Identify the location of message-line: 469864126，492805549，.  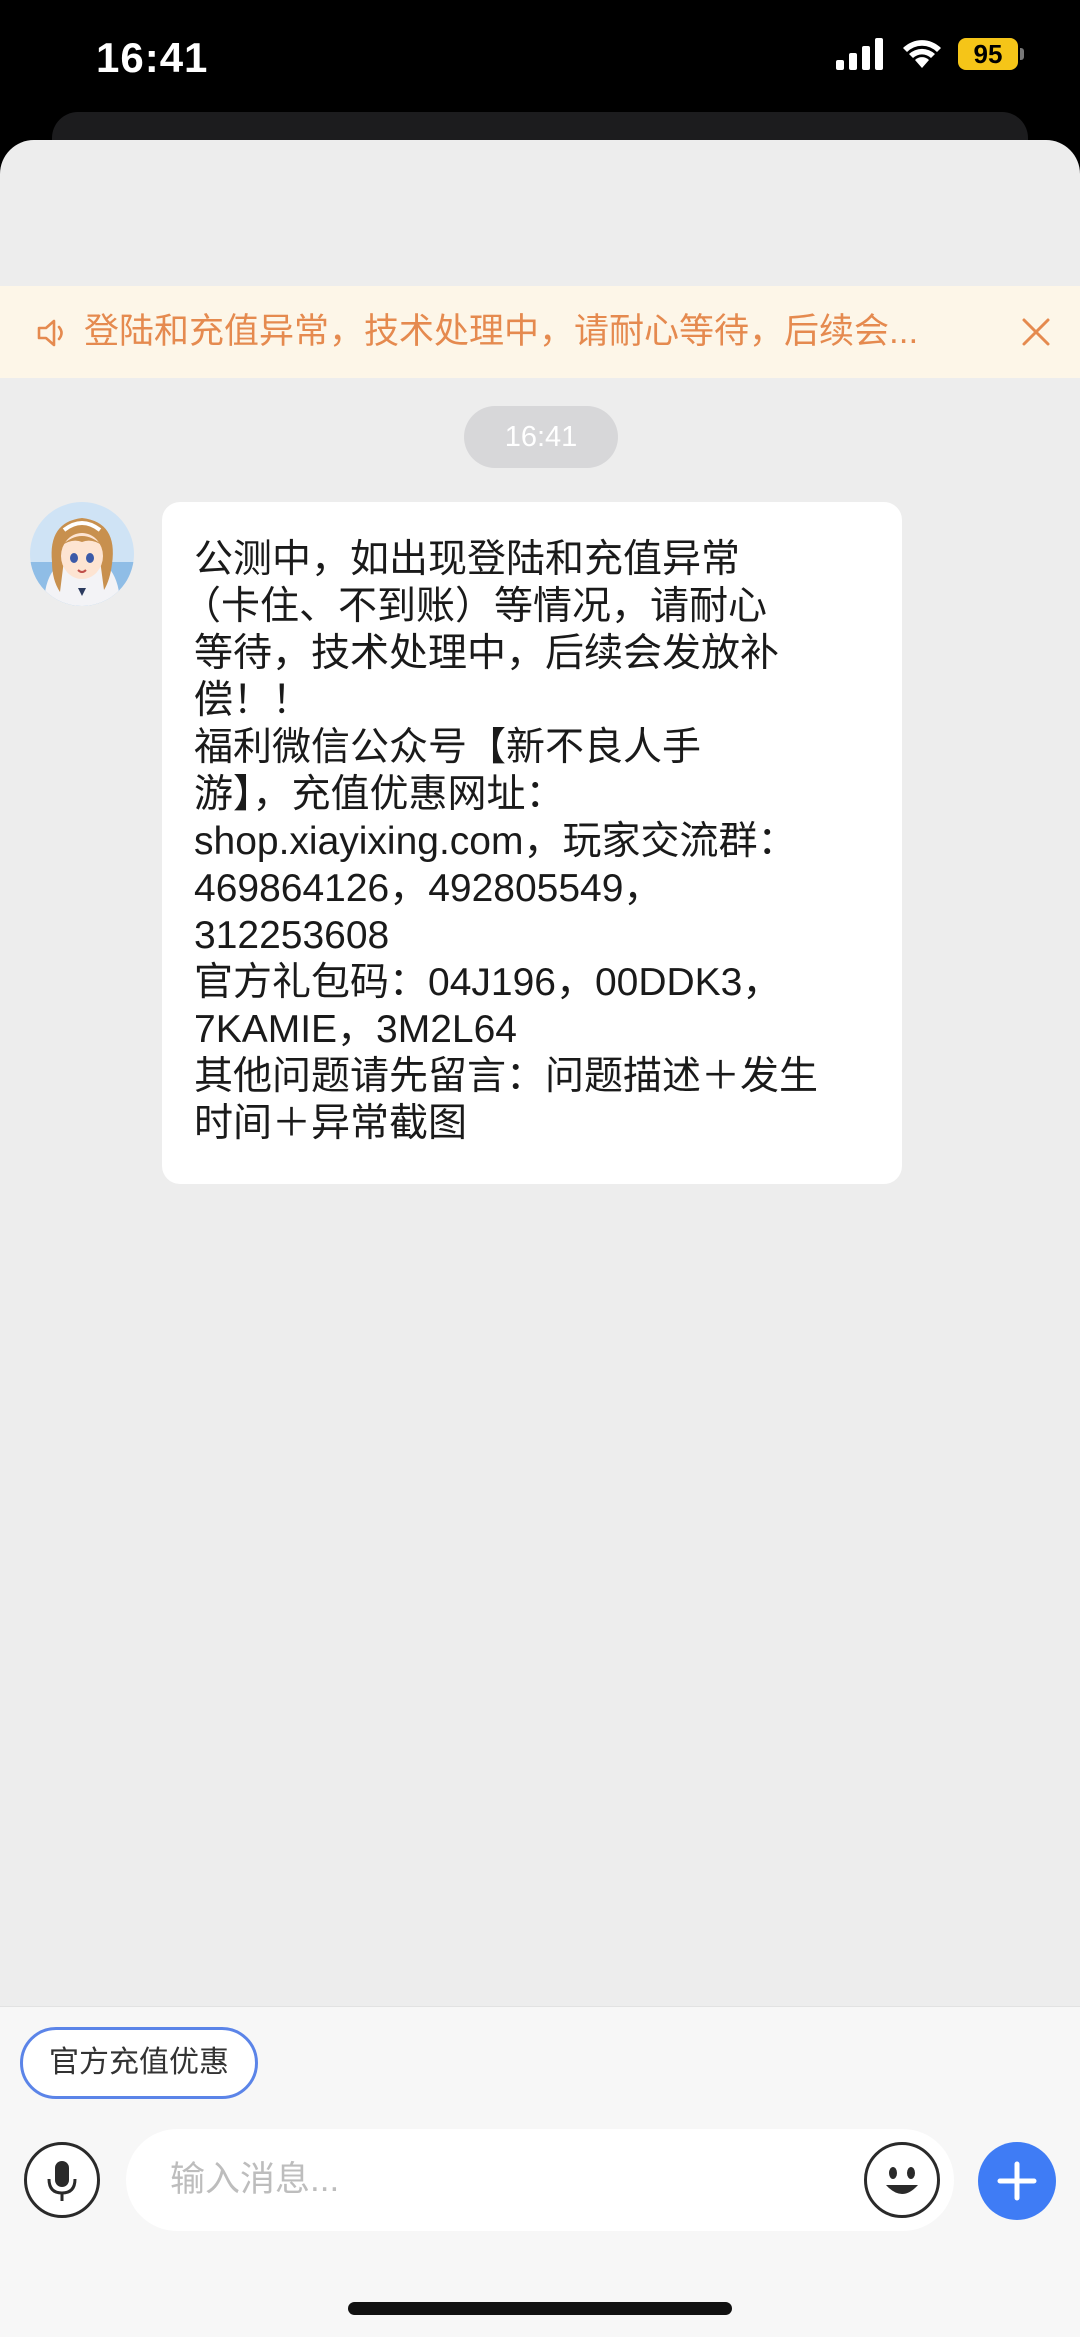
(428, 888).